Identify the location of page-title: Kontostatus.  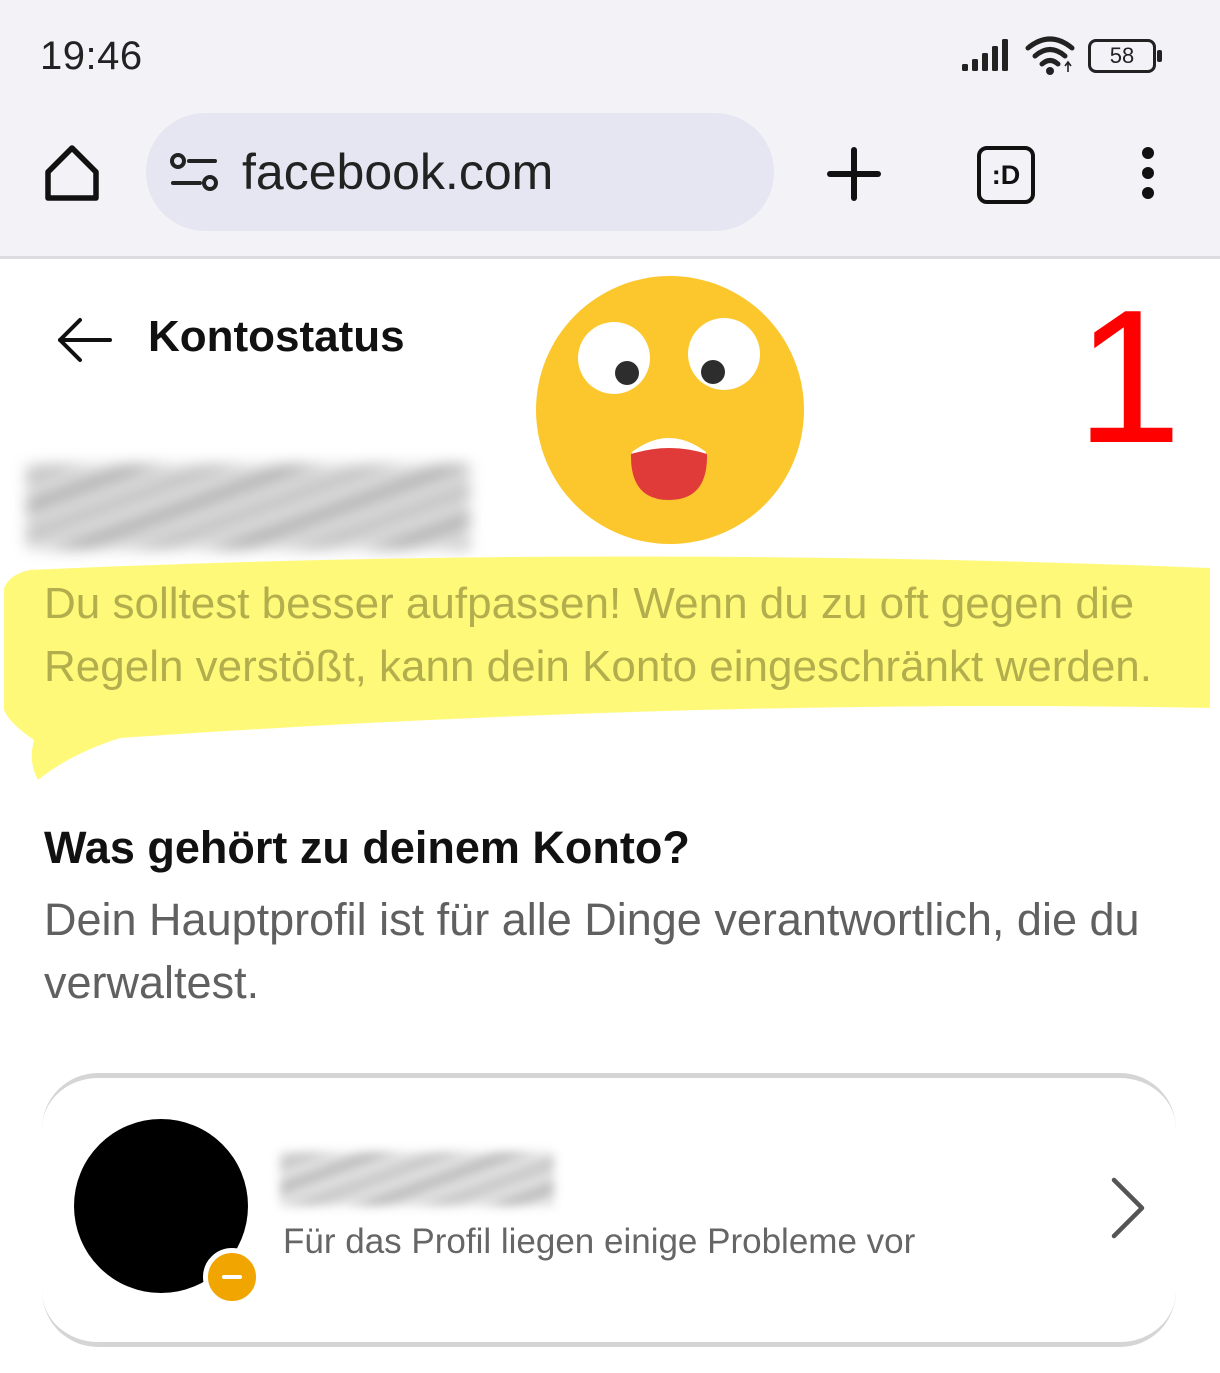
(276, 336).